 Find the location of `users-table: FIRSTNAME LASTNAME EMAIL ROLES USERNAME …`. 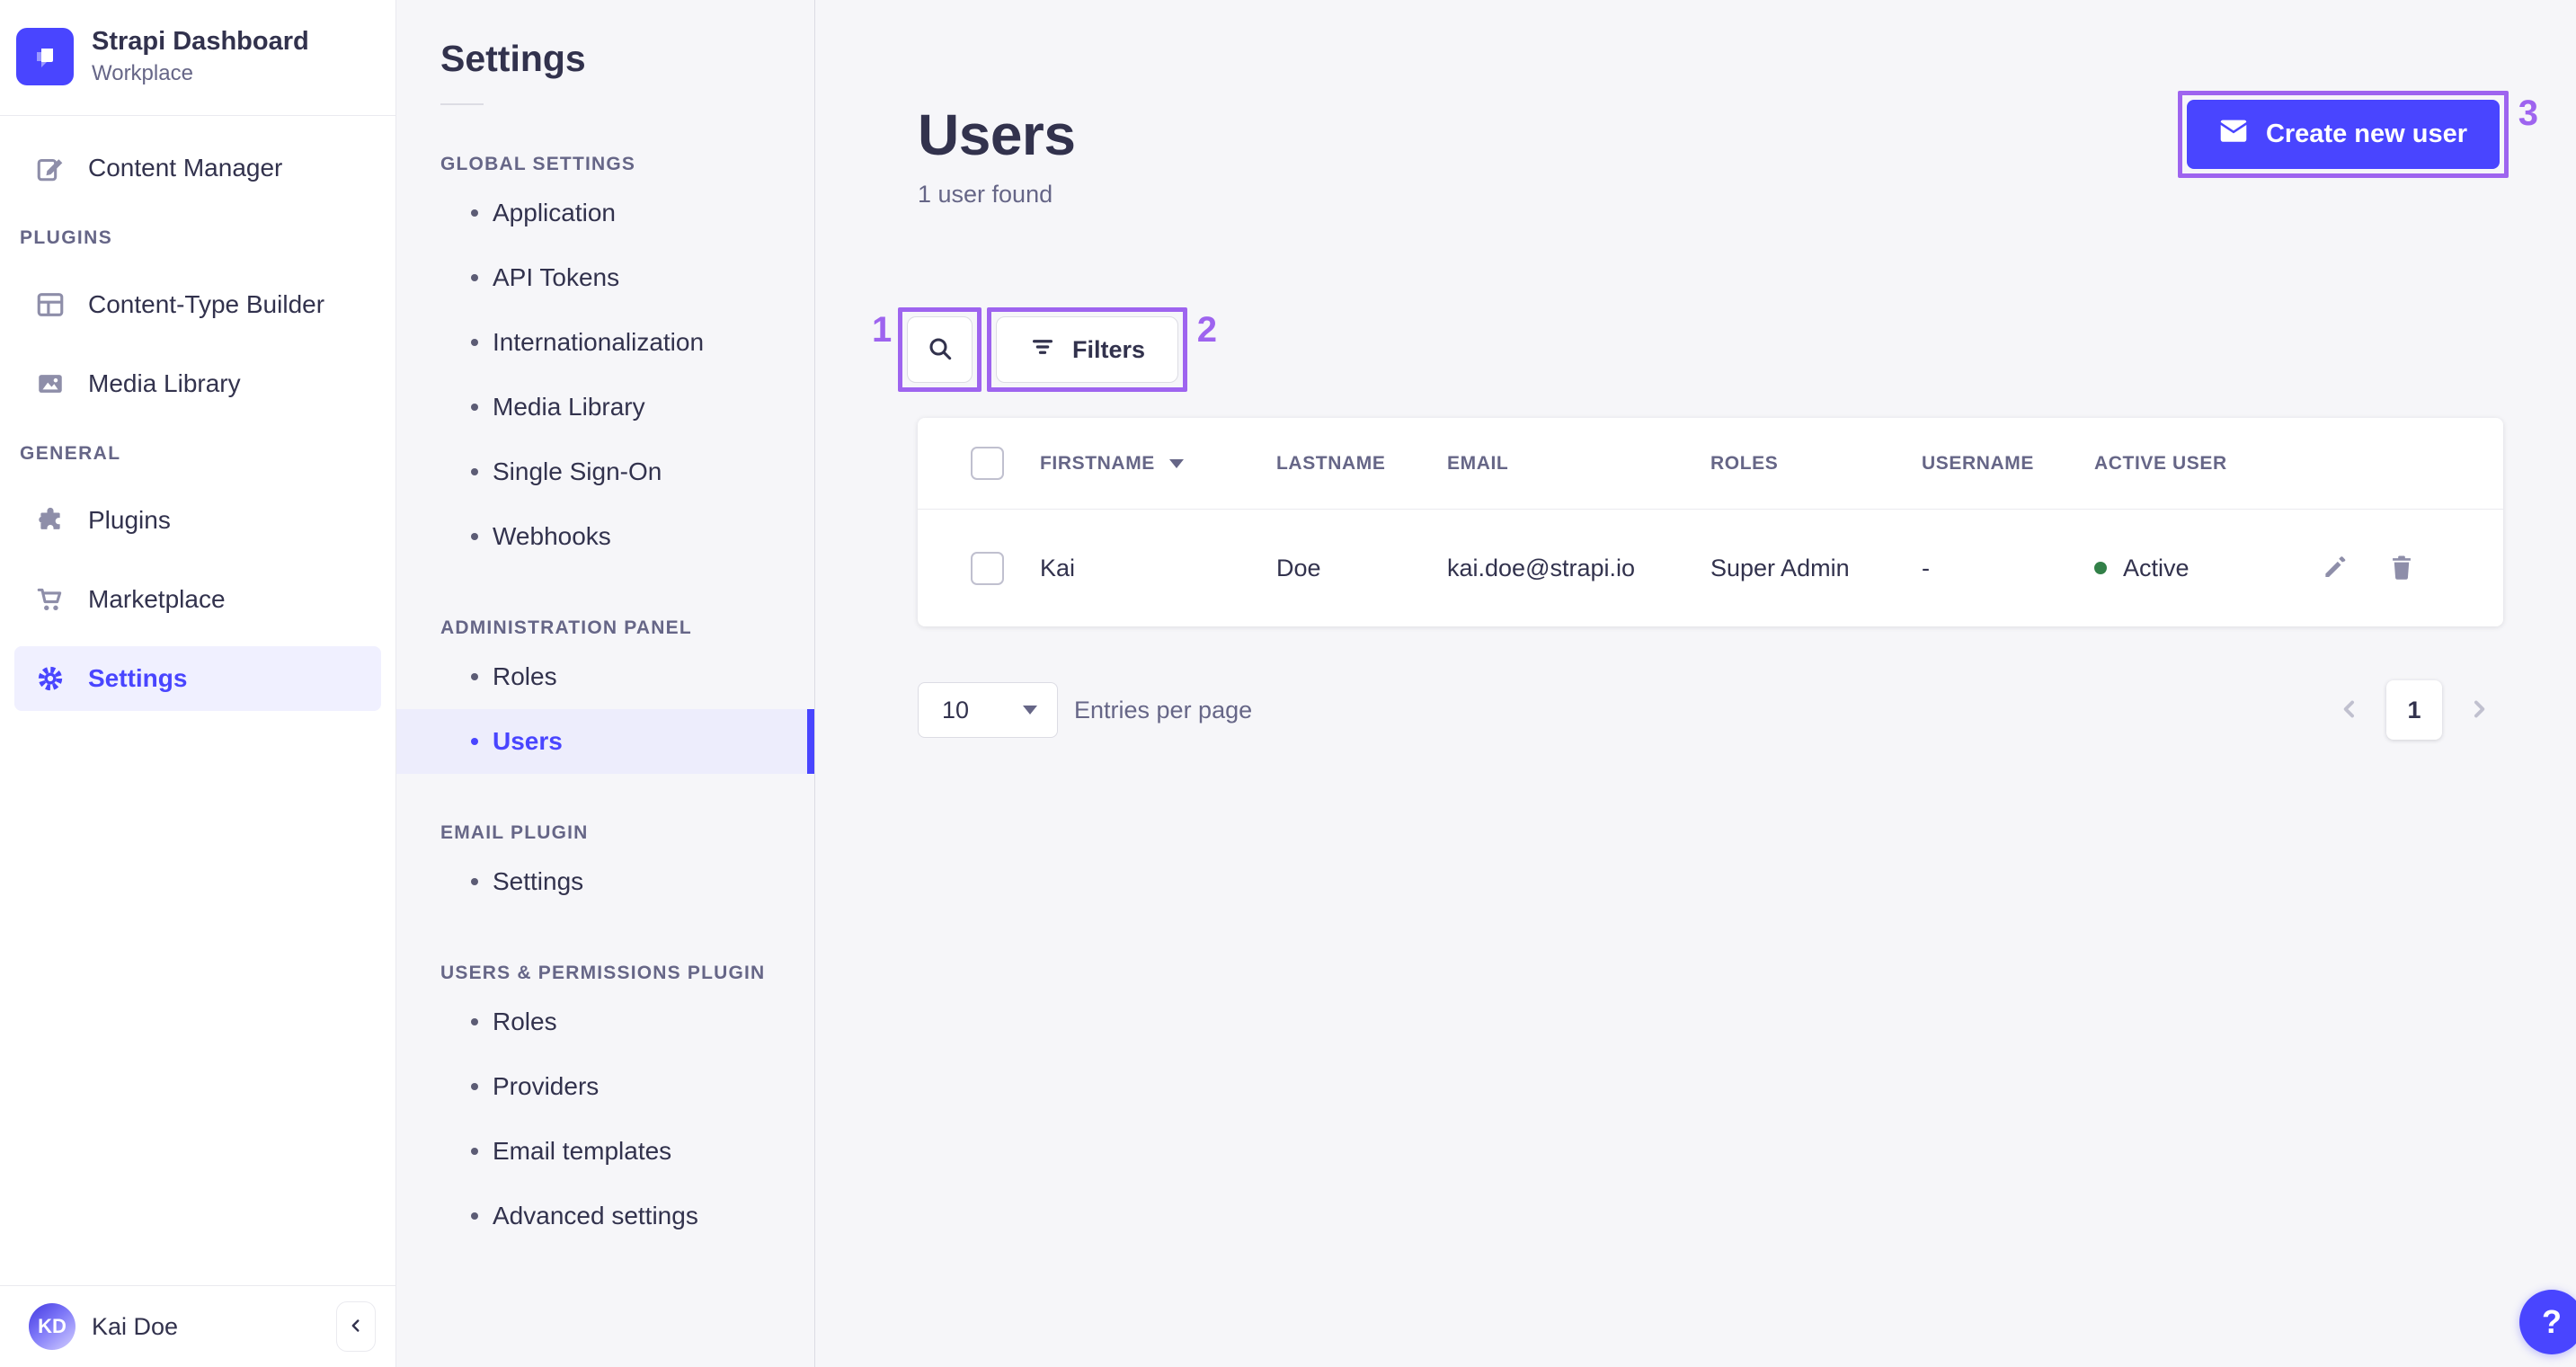

users-table: FIRSTNAME LASTNAME EMAIL ROLES USERNAME … is located at coordinates (1710, 522).